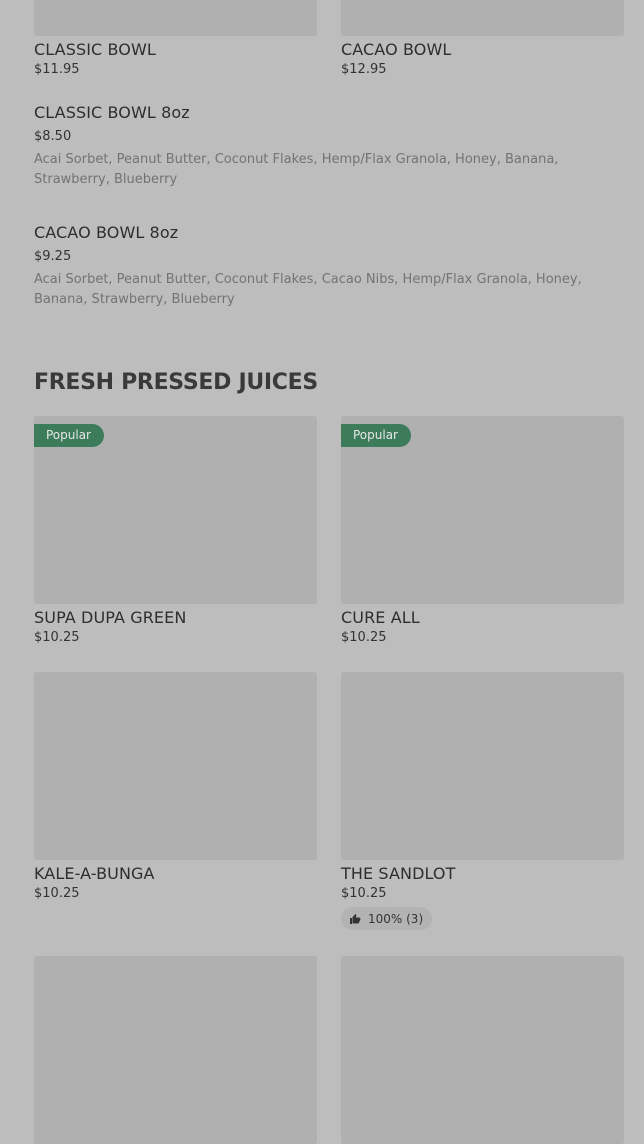 The image size is (644, 1144). I want to click on menu-card-supa-dupa-green: Popular SUPA DUPA GREEN $10.25, so click(175, 530).